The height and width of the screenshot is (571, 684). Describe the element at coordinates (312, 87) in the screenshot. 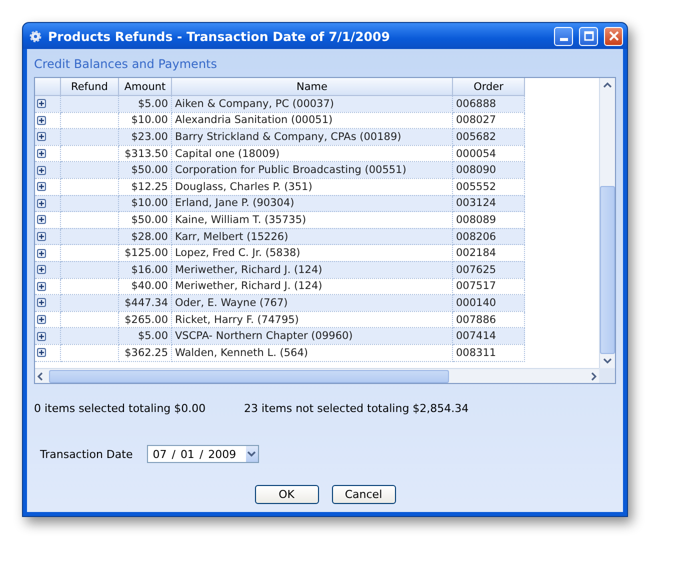

I see `column-header: Name` at that location.